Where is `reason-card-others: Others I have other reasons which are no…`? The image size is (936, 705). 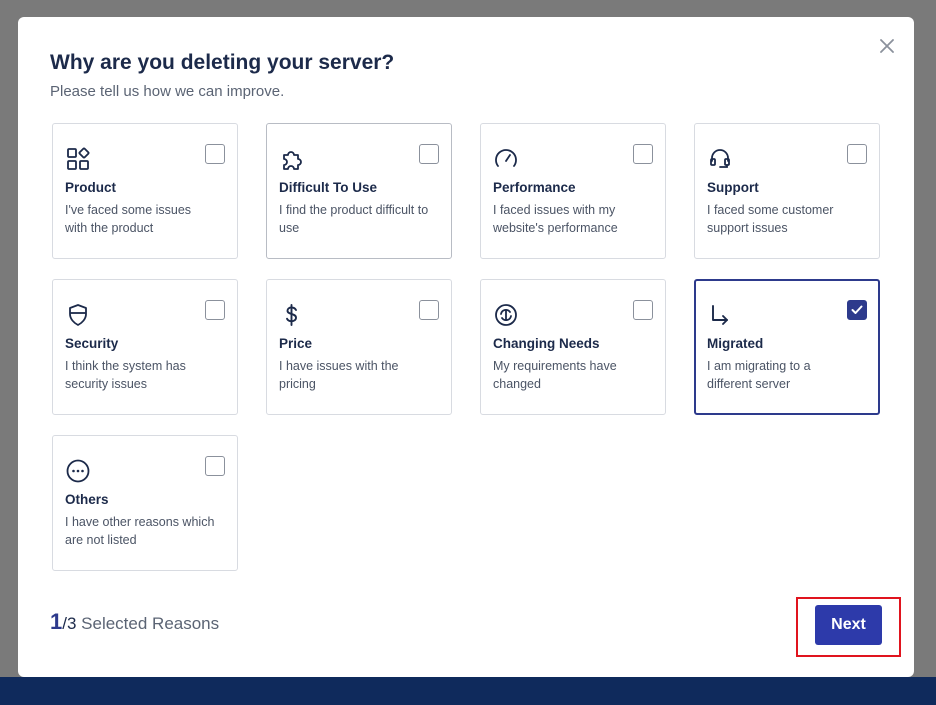
reason-card-others: Others I have other reasons which are no… is located at coordinates (145, 503).